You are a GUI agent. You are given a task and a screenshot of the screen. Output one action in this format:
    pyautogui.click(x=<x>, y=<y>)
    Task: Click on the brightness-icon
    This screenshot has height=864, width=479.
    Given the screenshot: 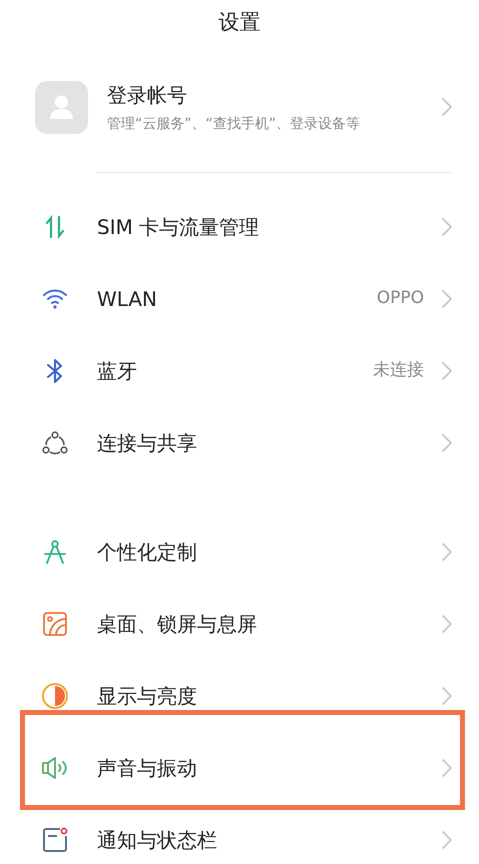 What is the action you would take?
    pyautogui.click(x=55, y=696)
    